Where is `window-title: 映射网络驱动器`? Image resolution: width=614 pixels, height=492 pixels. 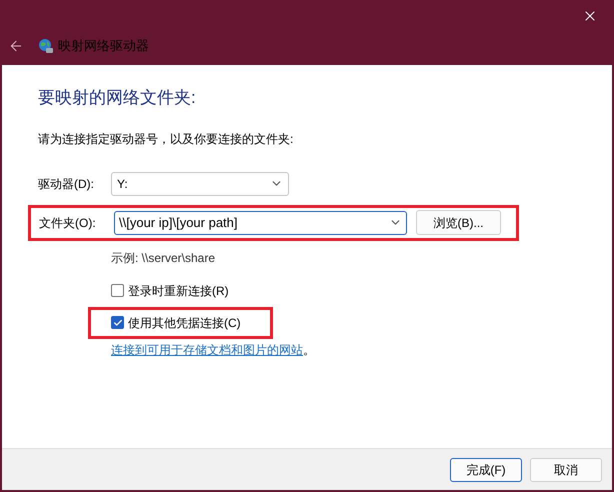
window-title: 映射网络驱动器 is located at coordinates (103, 46).